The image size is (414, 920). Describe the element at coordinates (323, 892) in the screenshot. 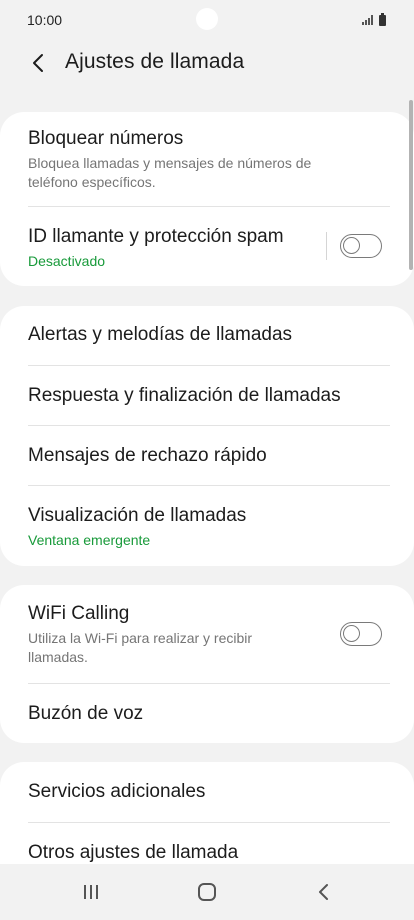

I see `back-nav-icon` at that location.